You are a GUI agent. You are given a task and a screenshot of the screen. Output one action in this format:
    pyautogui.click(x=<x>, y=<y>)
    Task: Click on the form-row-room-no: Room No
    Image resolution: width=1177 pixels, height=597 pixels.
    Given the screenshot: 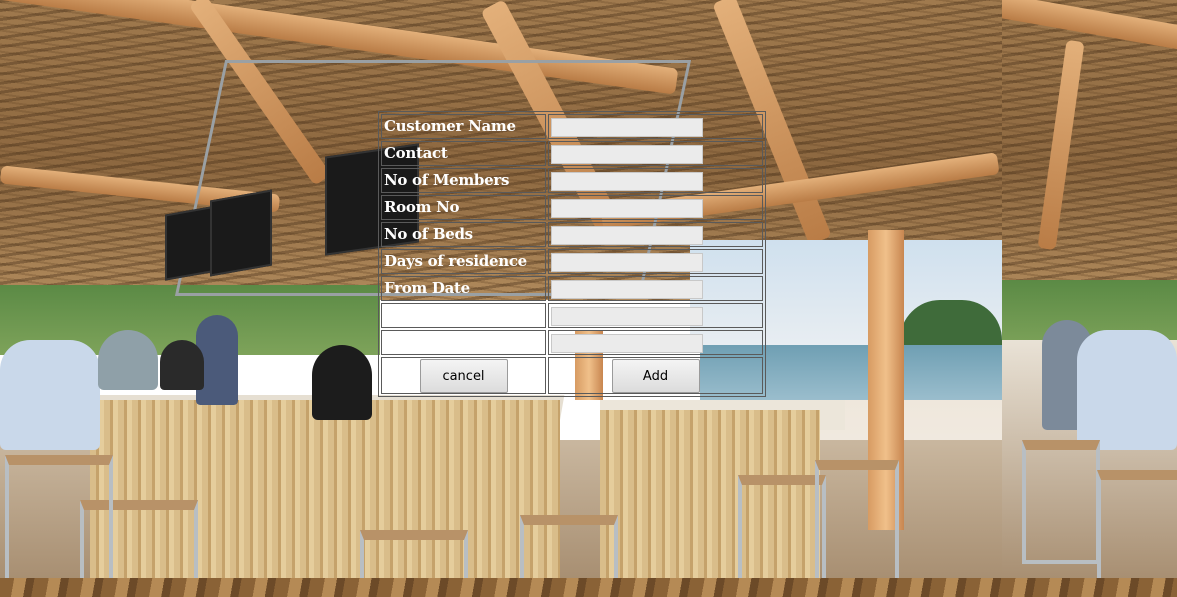 What is the action you would take?
    pyautogui.click(x=572, y=207)
    